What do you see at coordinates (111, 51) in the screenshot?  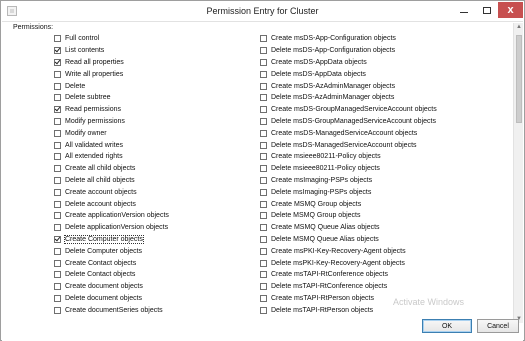 I see `permission-row: List contents` at bounding box center [111, 51].